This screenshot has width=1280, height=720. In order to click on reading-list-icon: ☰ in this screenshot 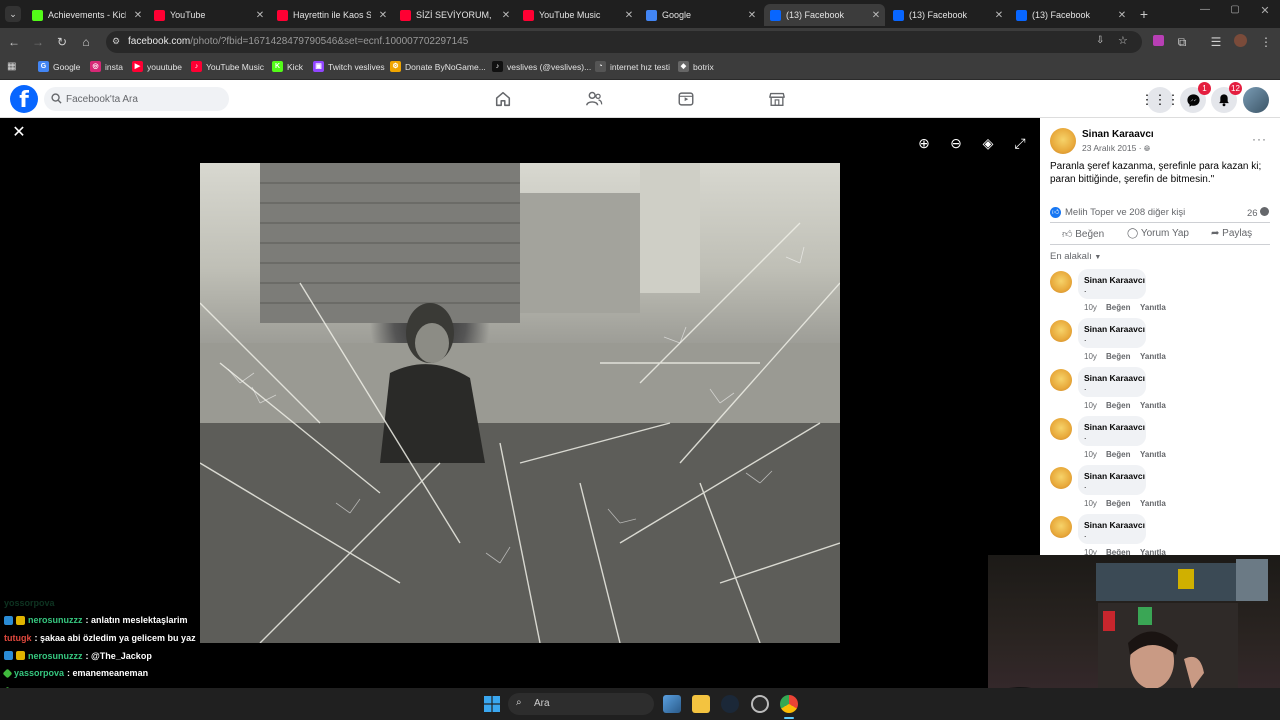, I will do `click(1216, 42)`.